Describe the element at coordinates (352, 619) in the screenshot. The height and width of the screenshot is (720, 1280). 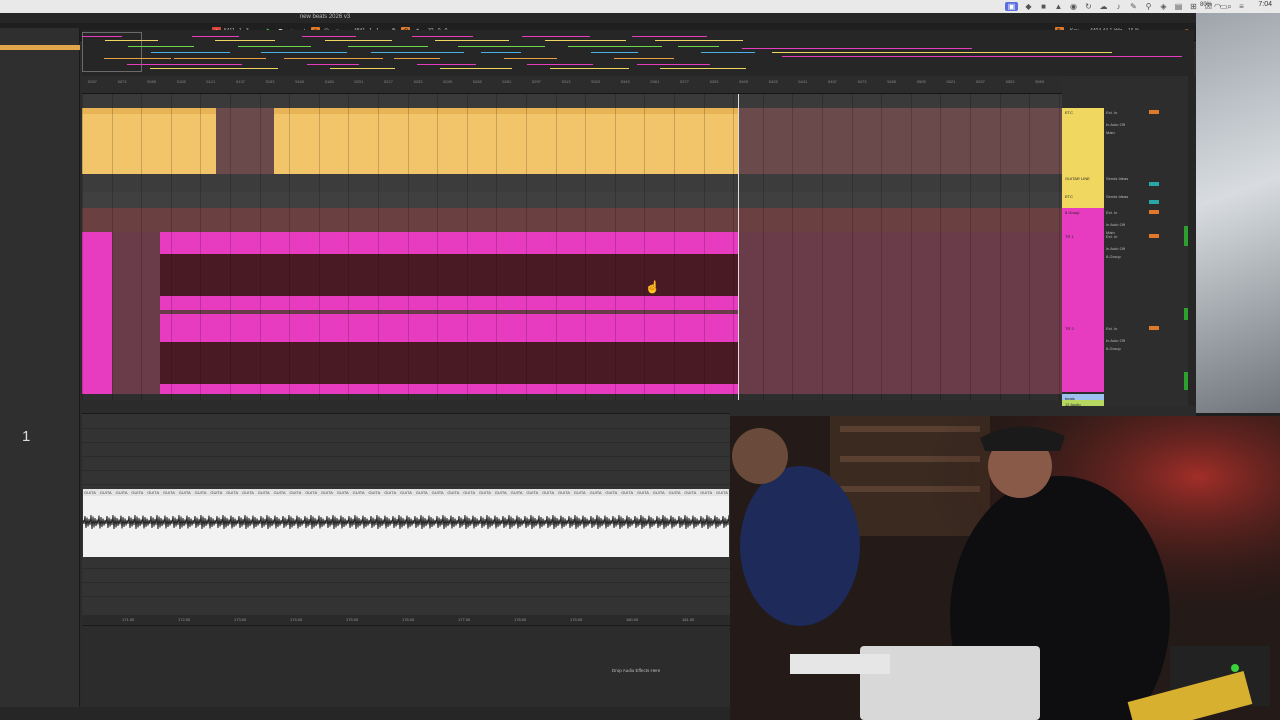
I see `detail-ruler-label: 175.00` at that location.